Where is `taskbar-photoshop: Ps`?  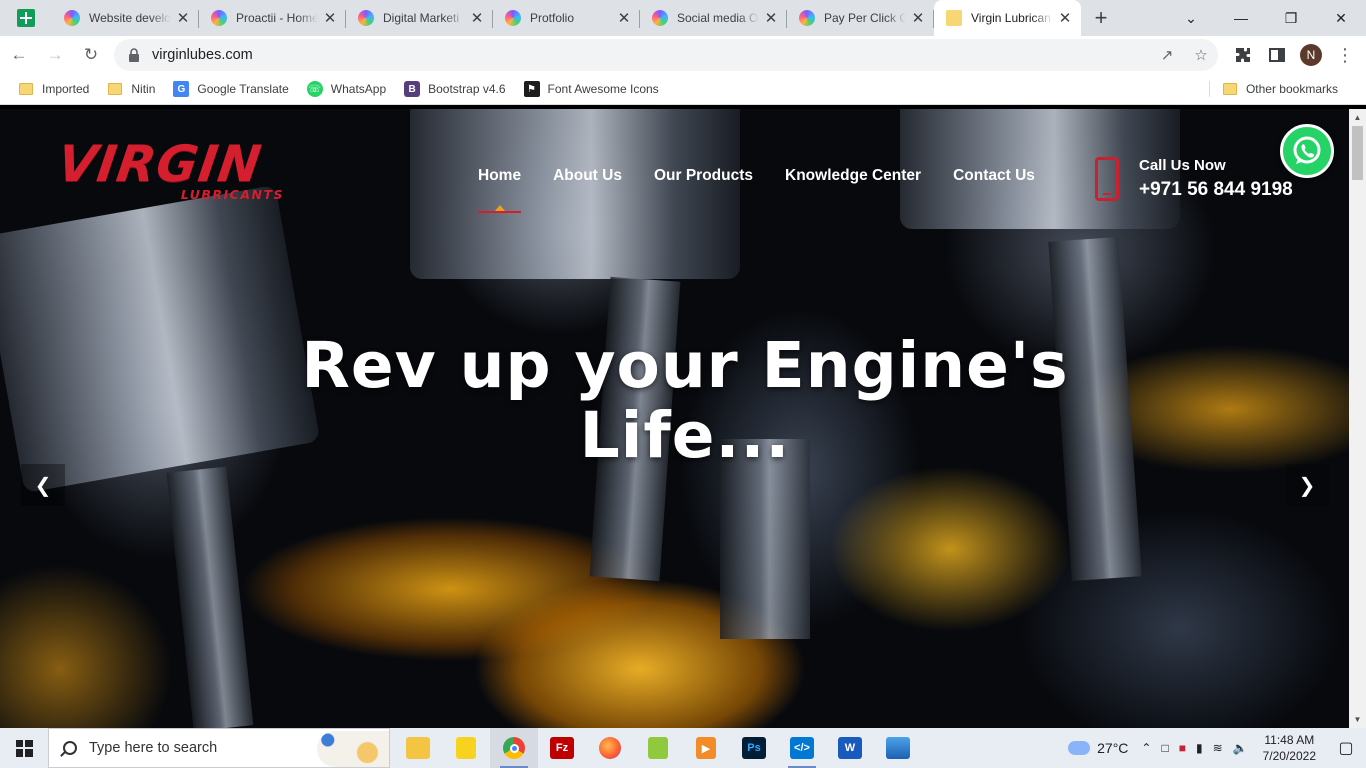 taskbar-photoshop: Ps is located at coordinates (754, 748).